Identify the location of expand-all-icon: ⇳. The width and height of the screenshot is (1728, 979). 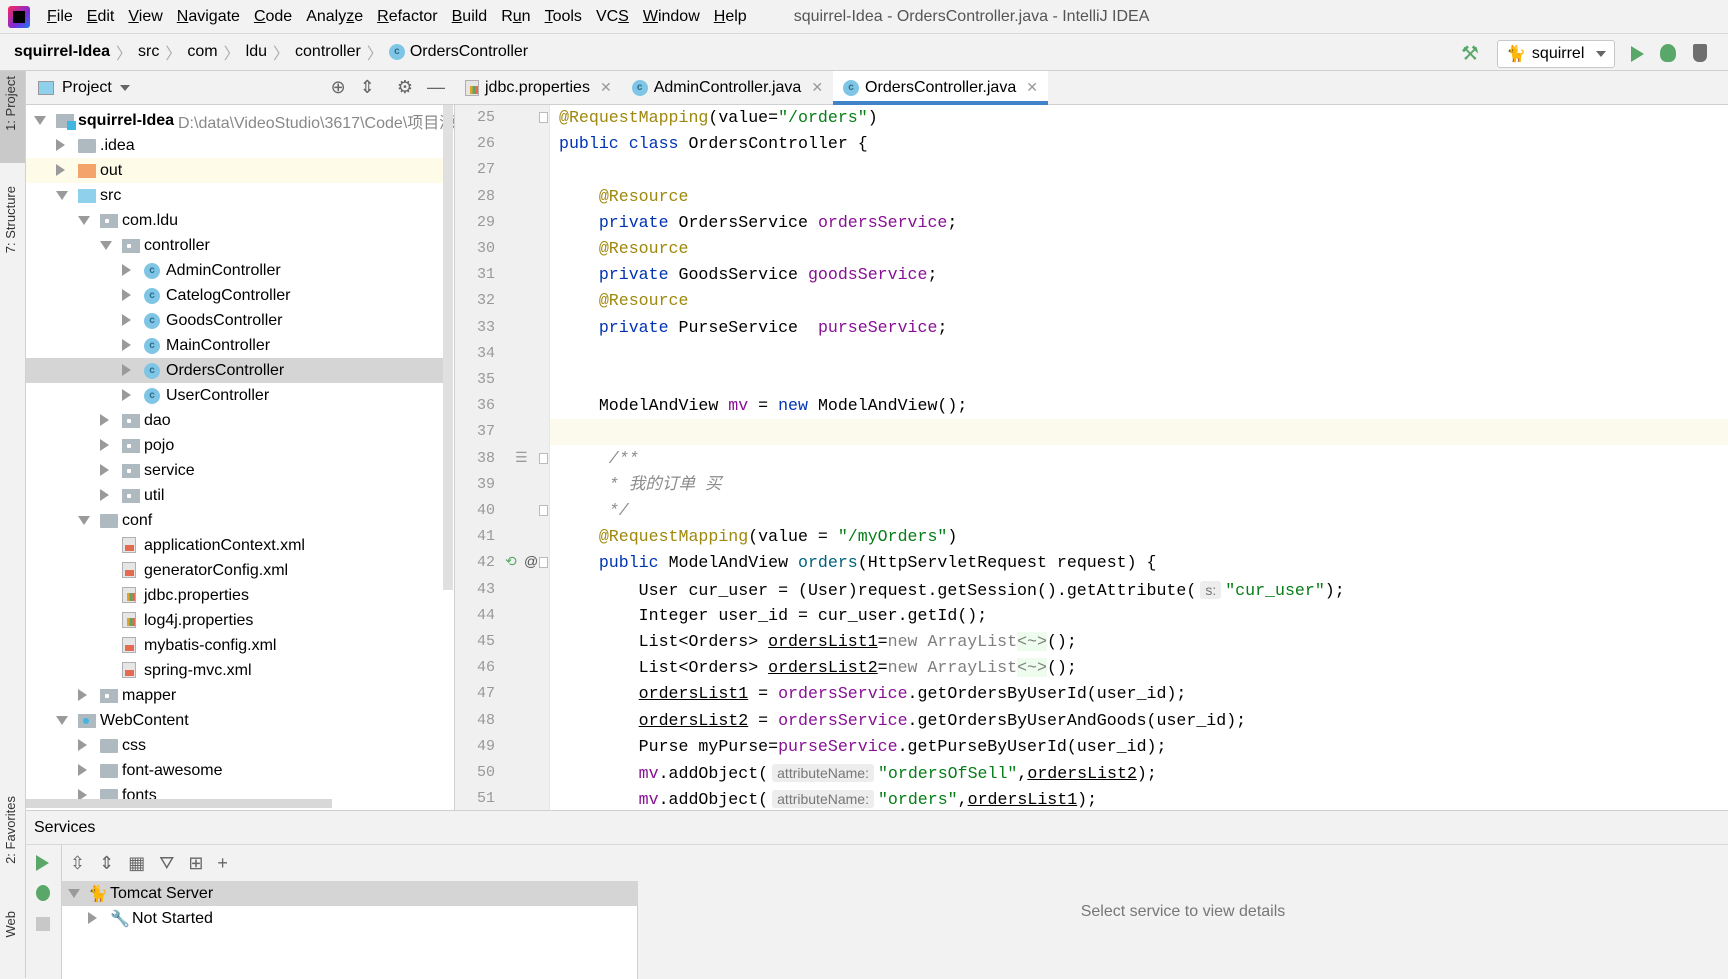
(77, 863).